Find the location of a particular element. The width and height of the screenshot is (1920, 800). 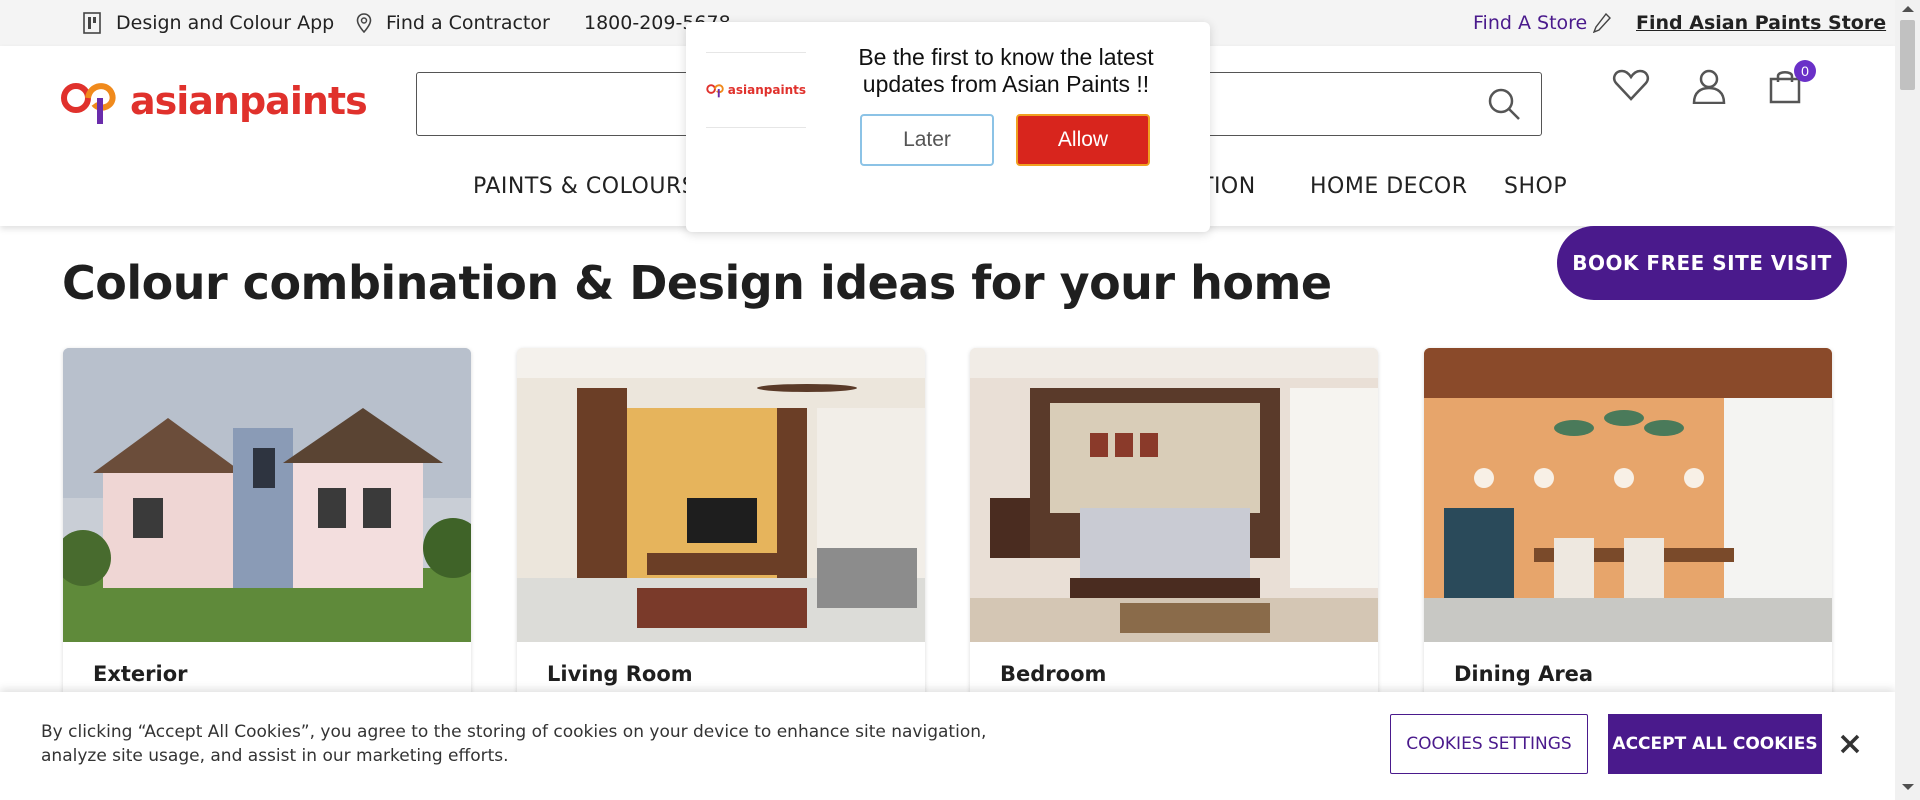

scroll-up-arrow-icon is located at coordinates (1908, 9).